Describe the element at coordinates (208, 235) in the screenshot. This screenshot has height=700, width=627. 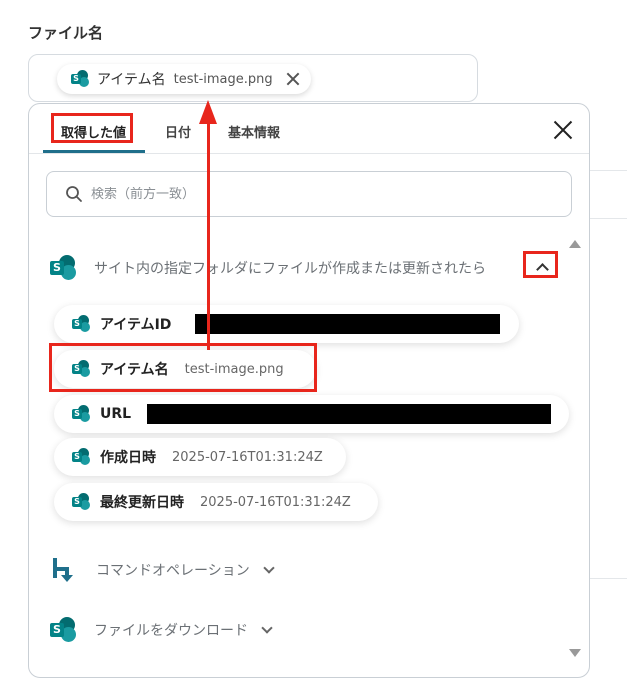
I see `annotation-arrow-line` at that location.